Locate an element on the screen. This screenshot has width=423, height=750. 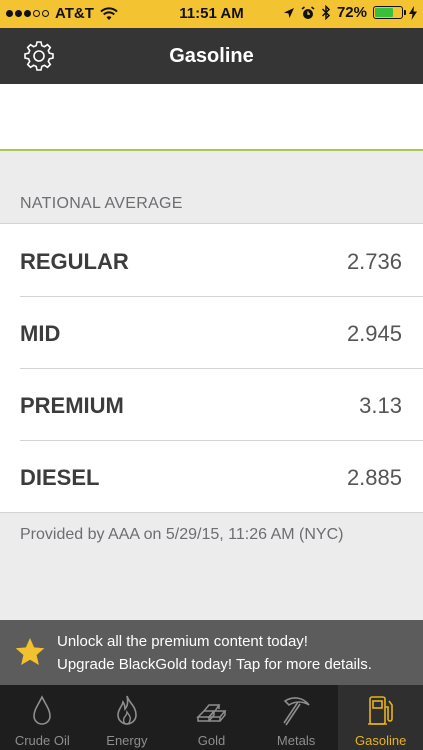
tab-label: Energy is located at coordinates (127, 740).